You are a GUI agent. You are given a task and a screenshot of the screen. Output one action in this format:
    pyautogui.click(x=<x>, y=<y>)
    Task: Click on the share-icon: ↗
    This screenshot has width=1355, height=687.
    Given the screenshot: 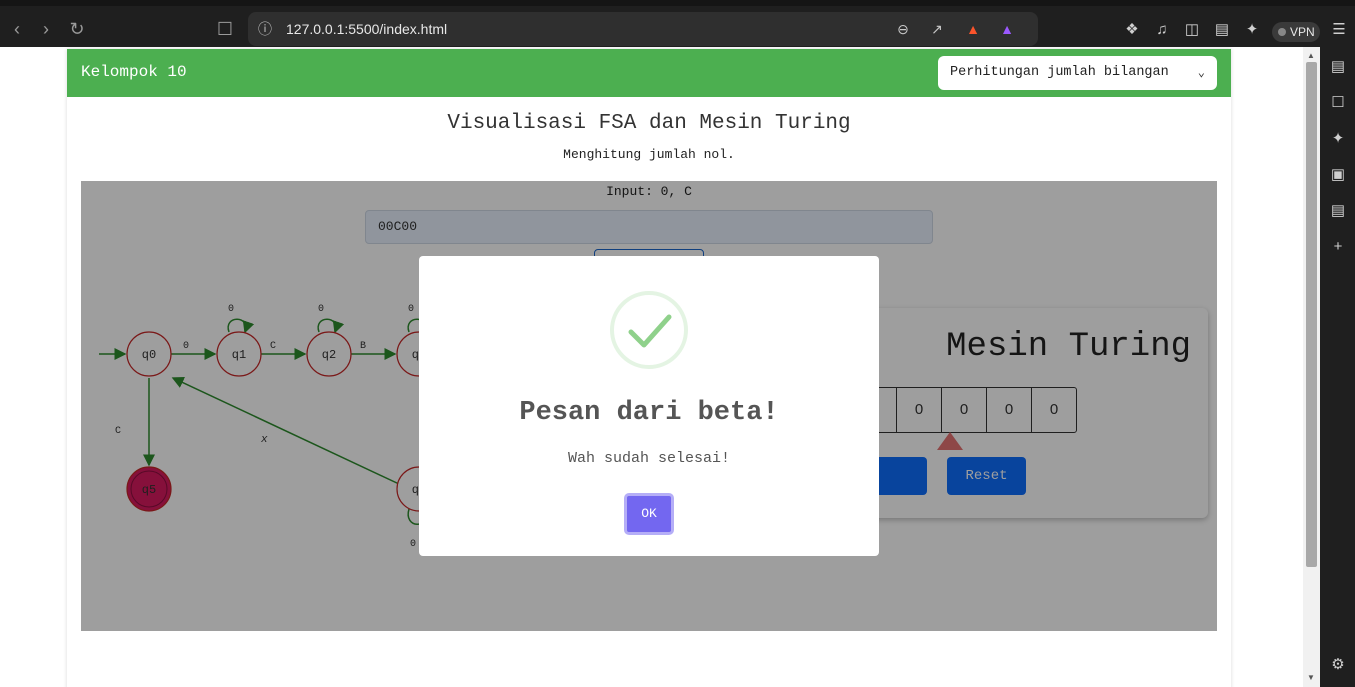 What is the action you would take?
    pyautogui.click(x=937, y=29)
    